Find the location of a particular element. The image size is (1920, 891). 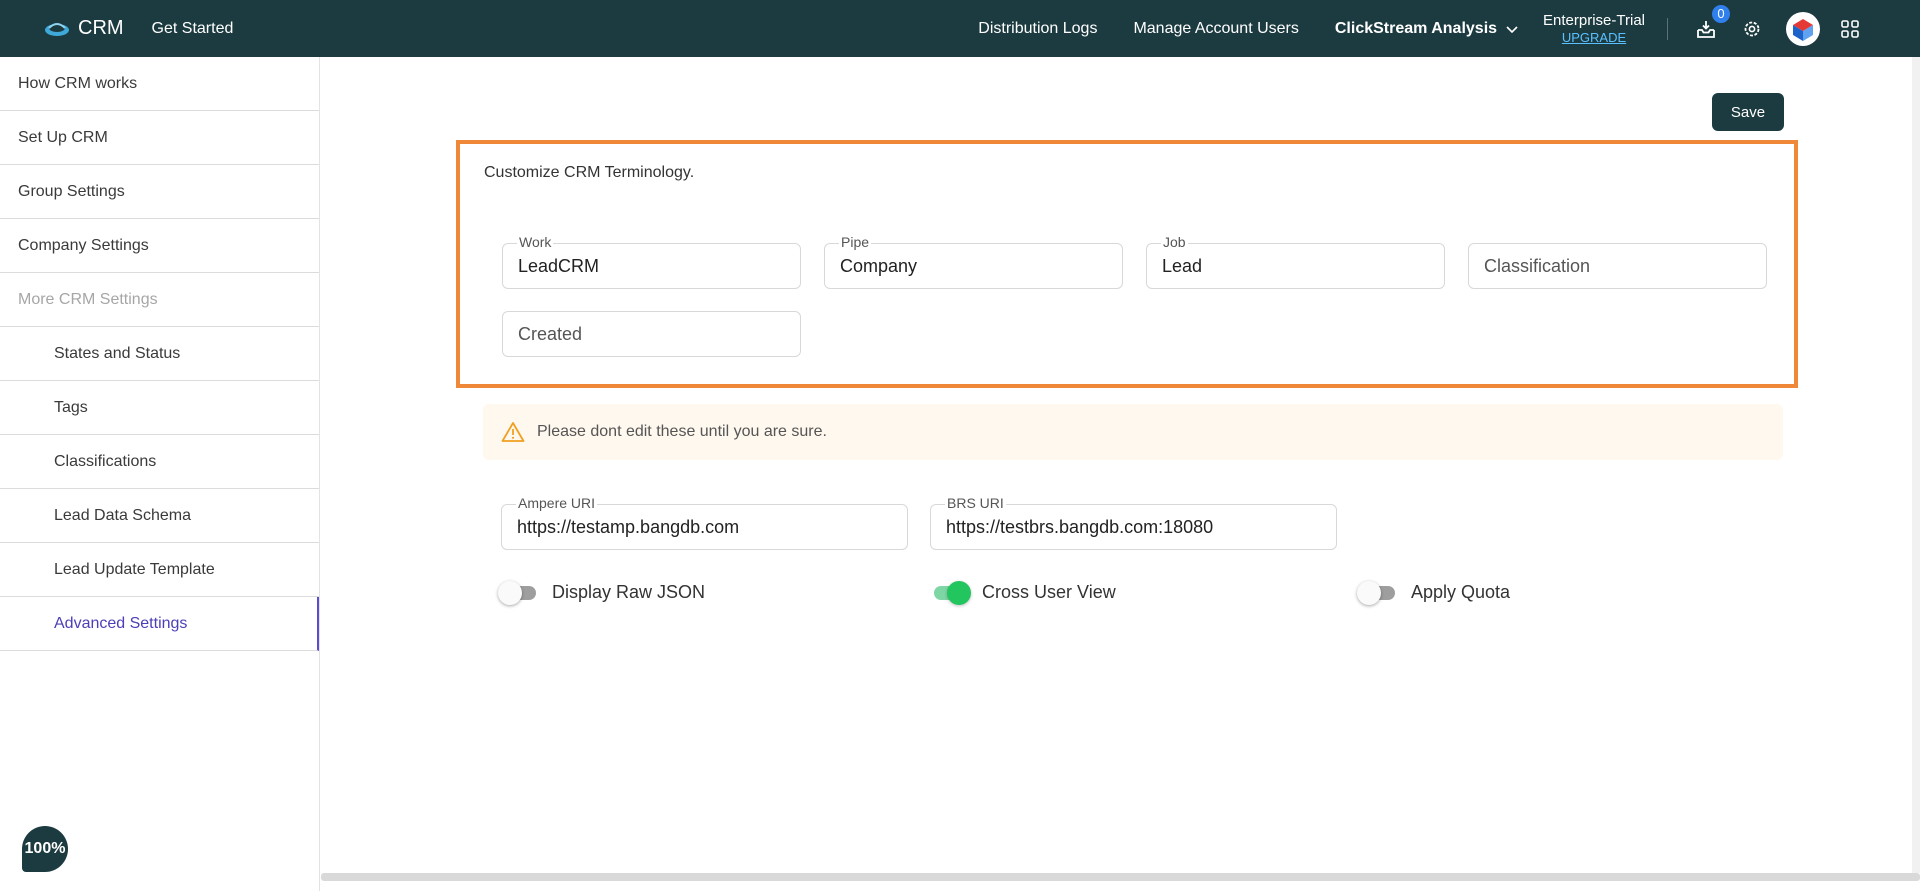

brs-uri-input is located at coordinates (1133, 527).